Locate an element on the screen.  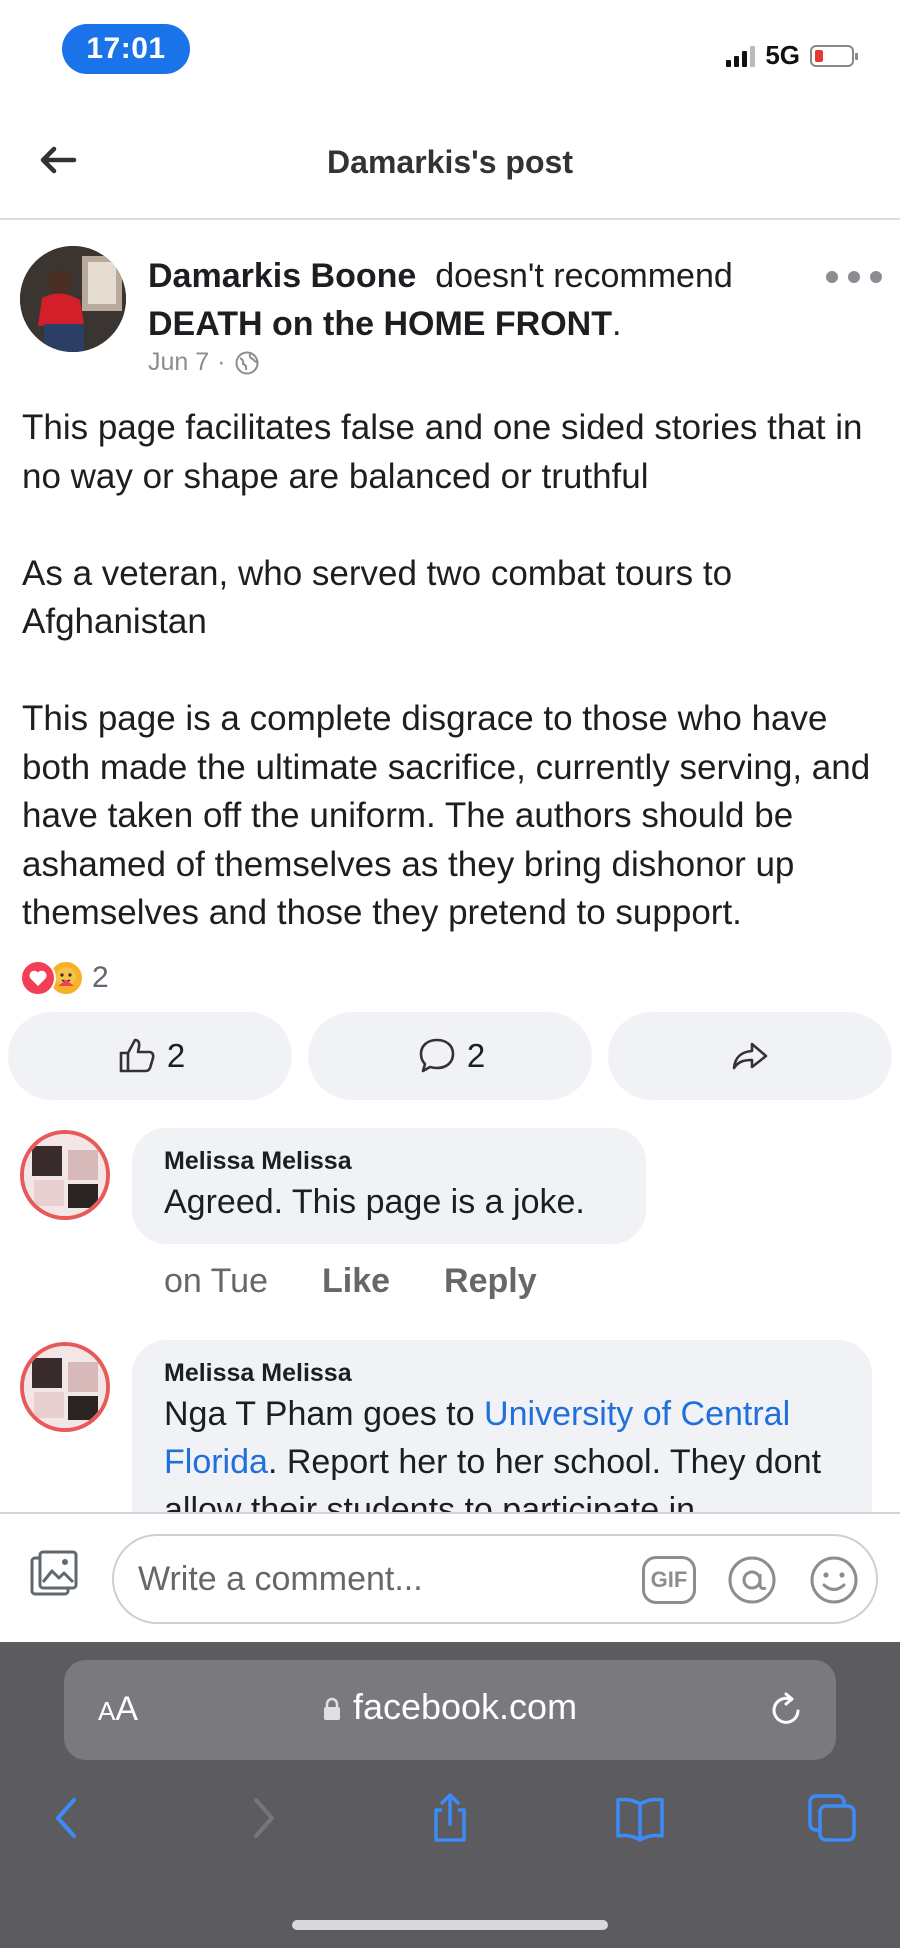
comment-composer: Write a comment... GIF is located at coordinates (450, 1577).